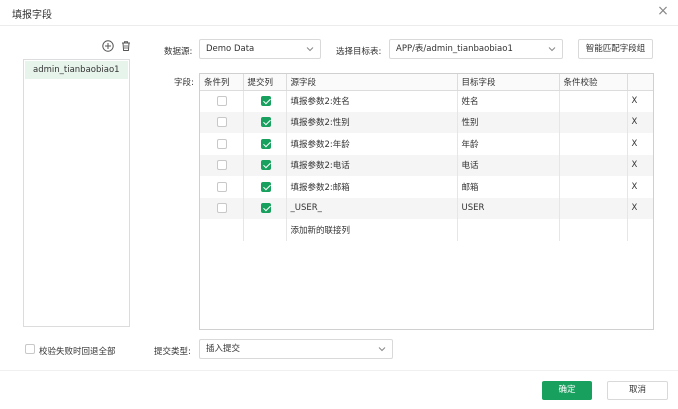 The width and height of the screenshot is (678, 409). Describe the element at coordinates (372, 101) in the screenshot. I see `source-field-cell: 填报参数2:姓名` at that location.